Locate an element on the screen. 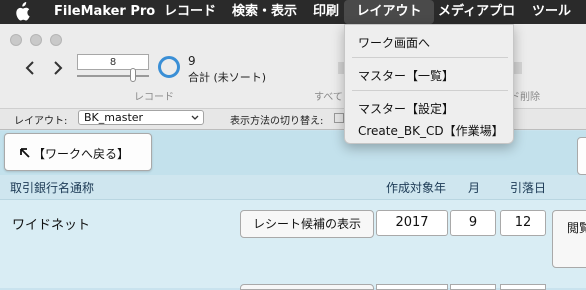 The width and height of the screenshot is (586, 290). menu-record: レコード is located at coordinates (190, 12).